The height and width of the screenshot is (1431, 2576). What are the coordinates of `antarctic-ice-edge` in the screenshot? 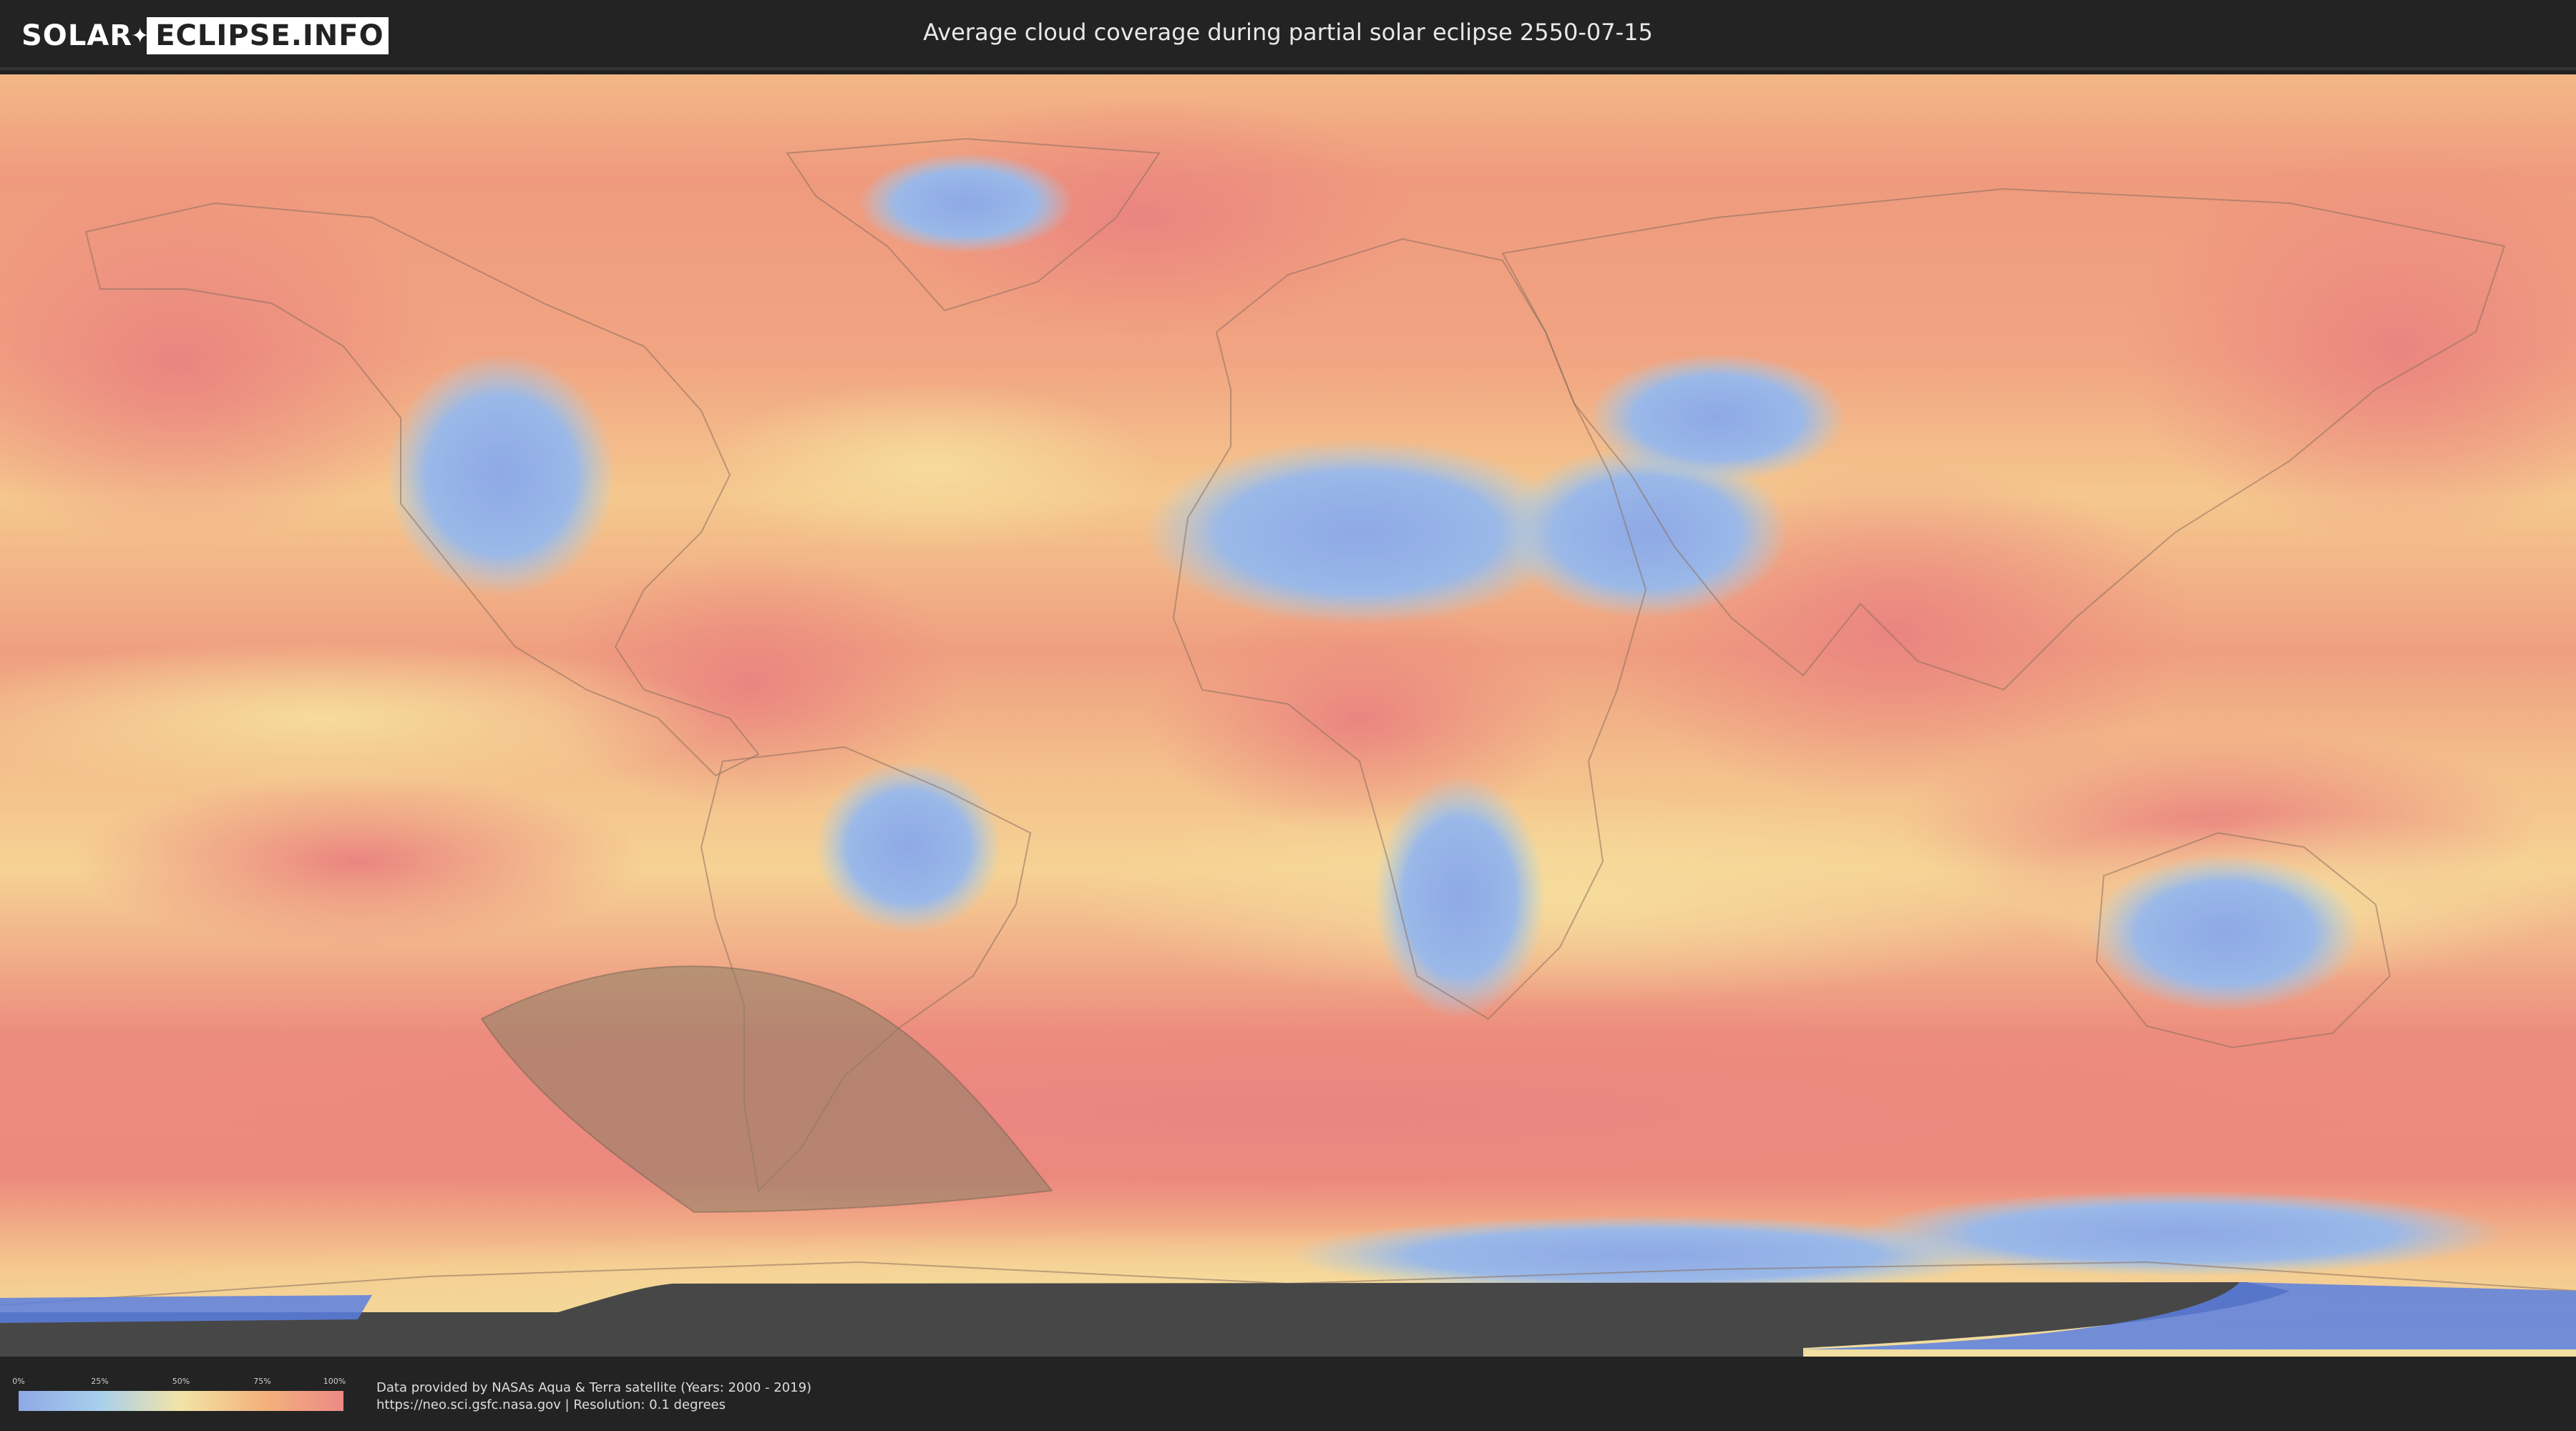 It's located at (186, 1309).